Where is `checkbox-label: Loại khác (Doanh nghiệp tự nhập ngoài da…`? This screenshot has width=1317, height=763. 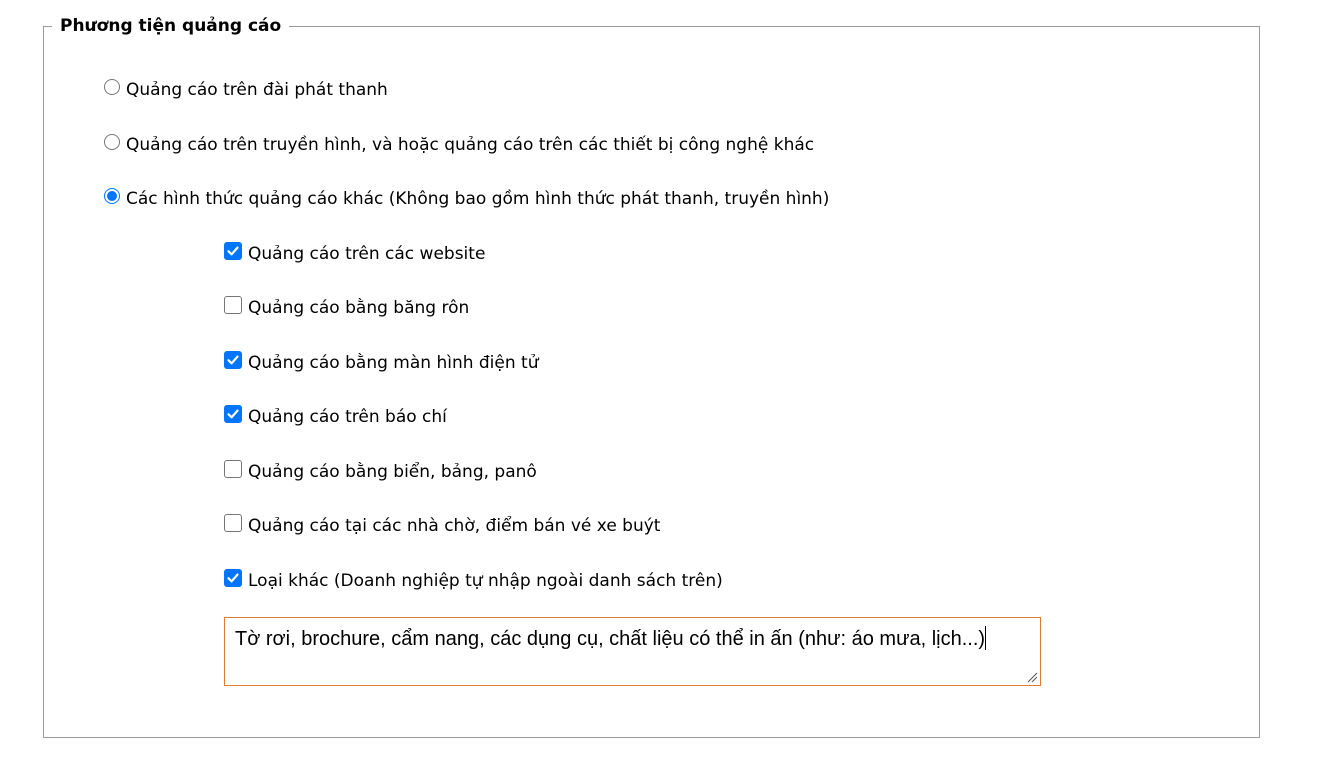 checkbox-label: Loại khác (Doanh nghiệp tự nhập ngoài da… is located at coordinates (485, 581).